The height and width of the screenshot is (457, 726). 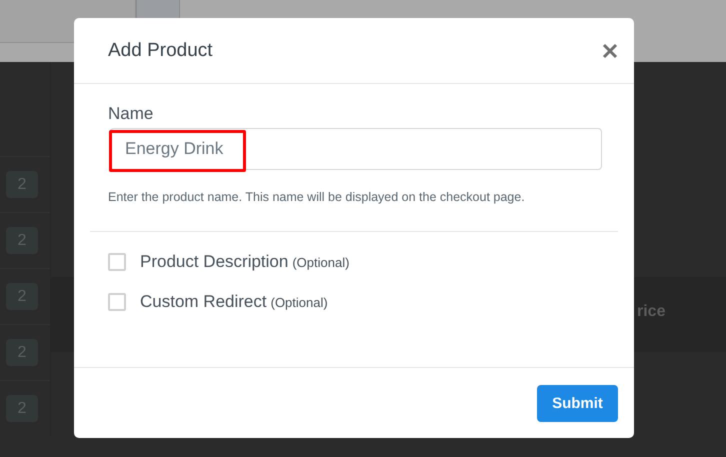 I want to click on name-input-field: Energy Drink, so click(x=356, y=149).